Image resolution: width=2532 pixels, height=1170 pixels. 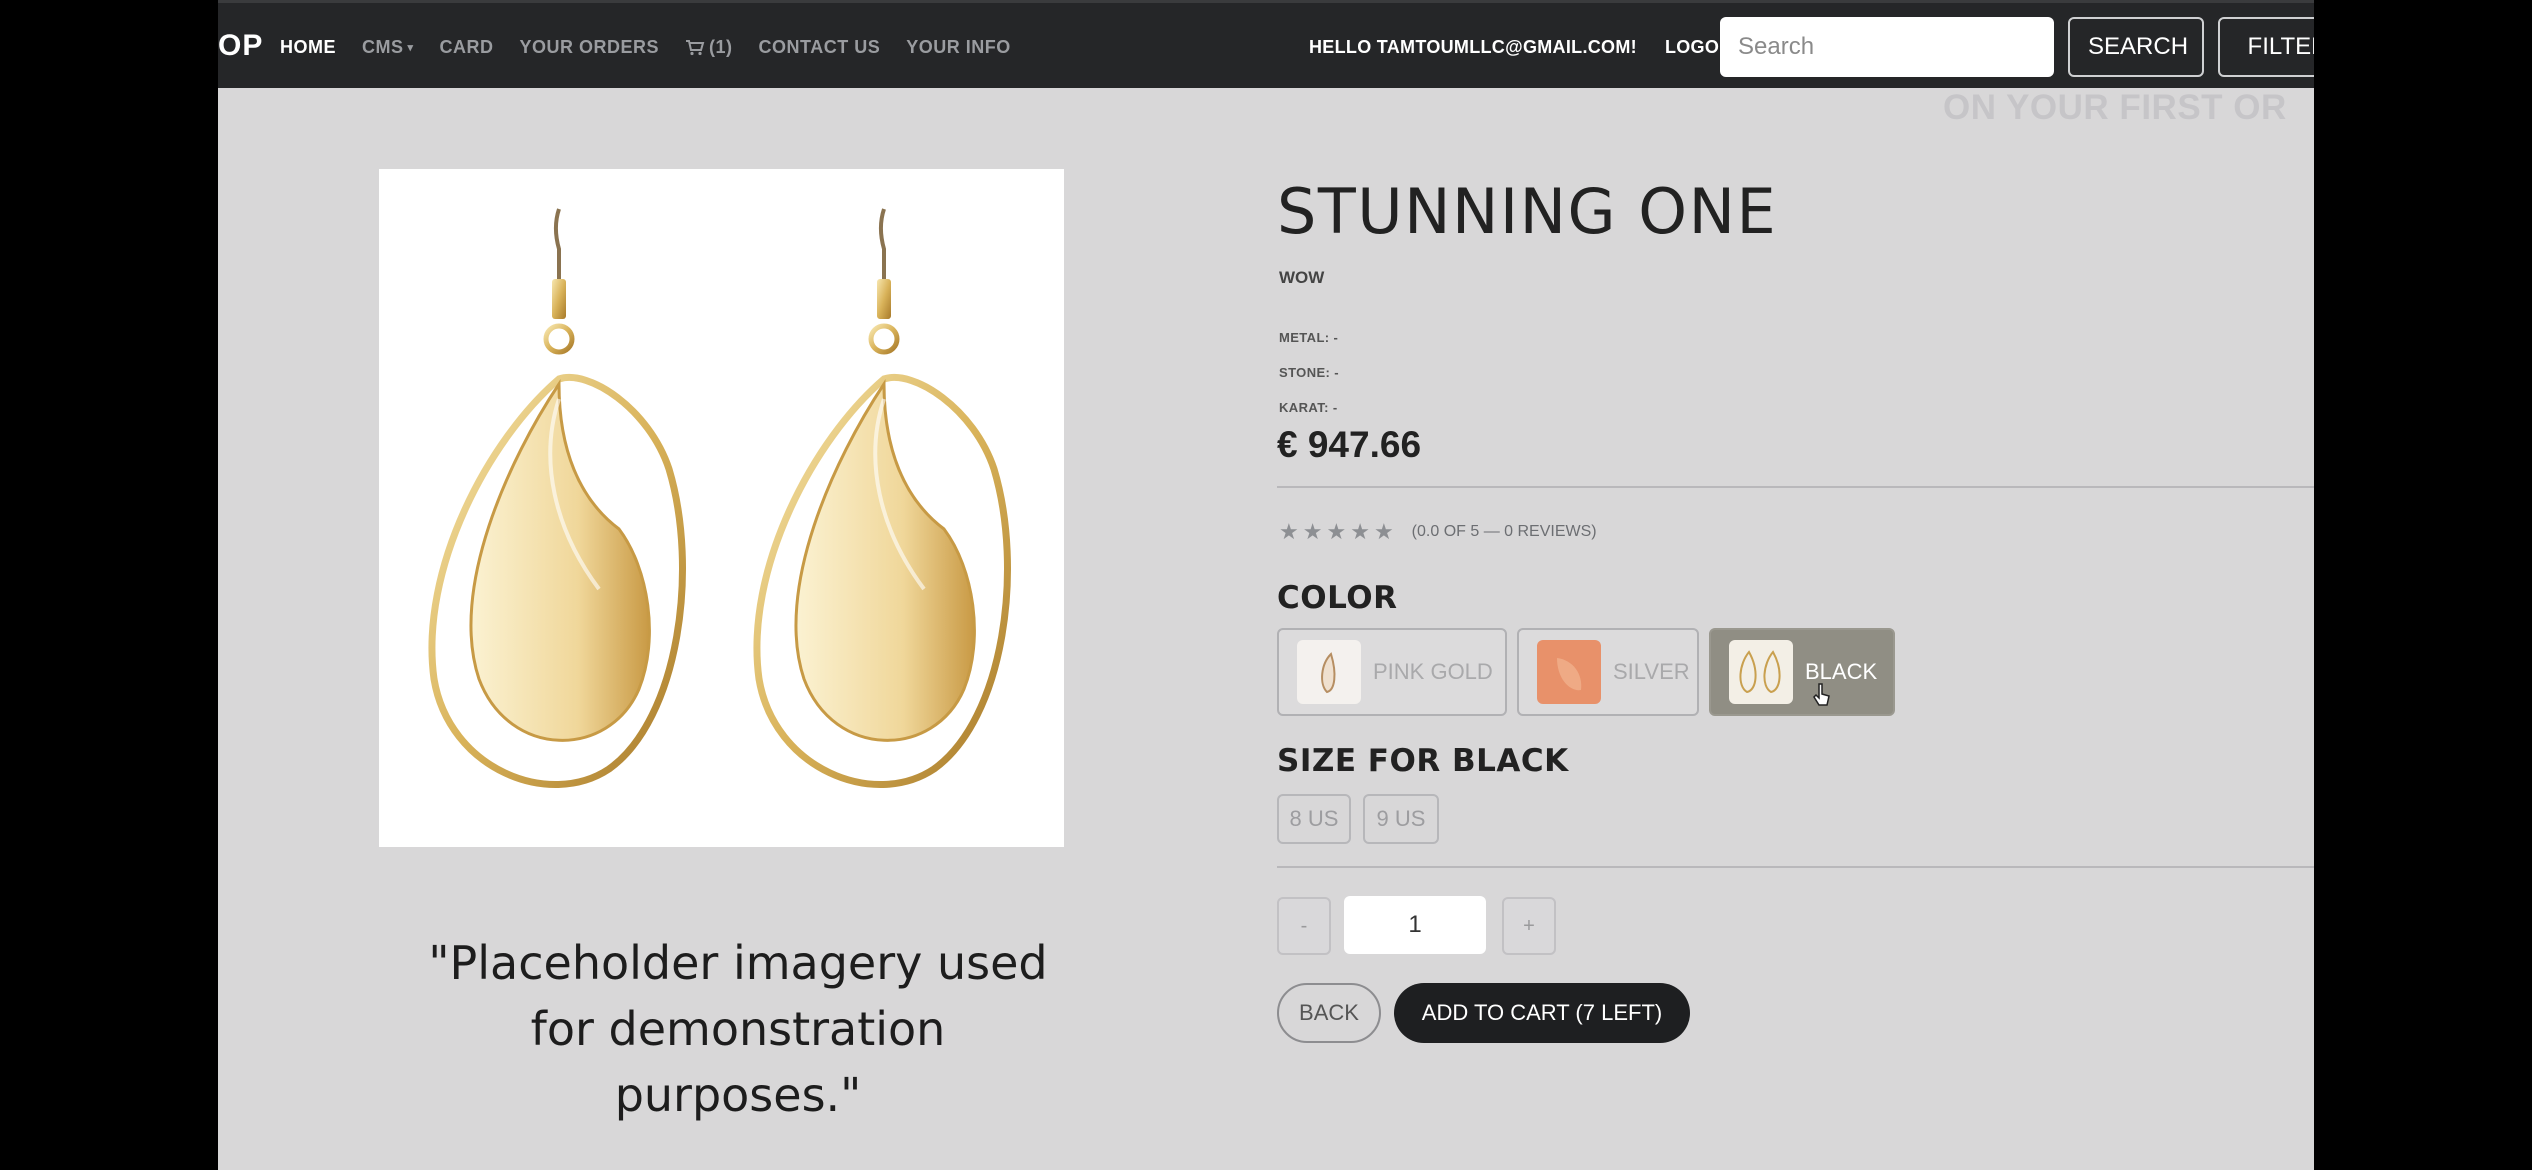 What do you see at coordinates (719, 498) in the screenshot?
I see `earrings-image` at bounding box center [719, 498].